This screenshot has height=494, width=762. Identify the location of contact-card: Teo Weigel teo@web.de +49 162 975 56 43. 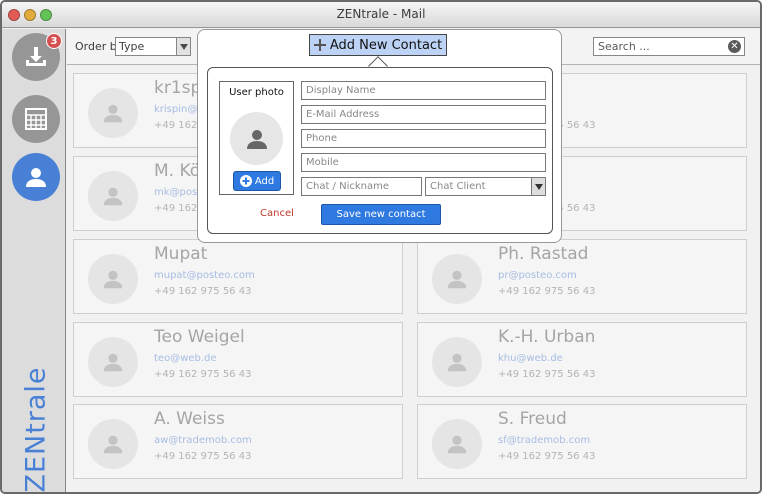
(238, 359).